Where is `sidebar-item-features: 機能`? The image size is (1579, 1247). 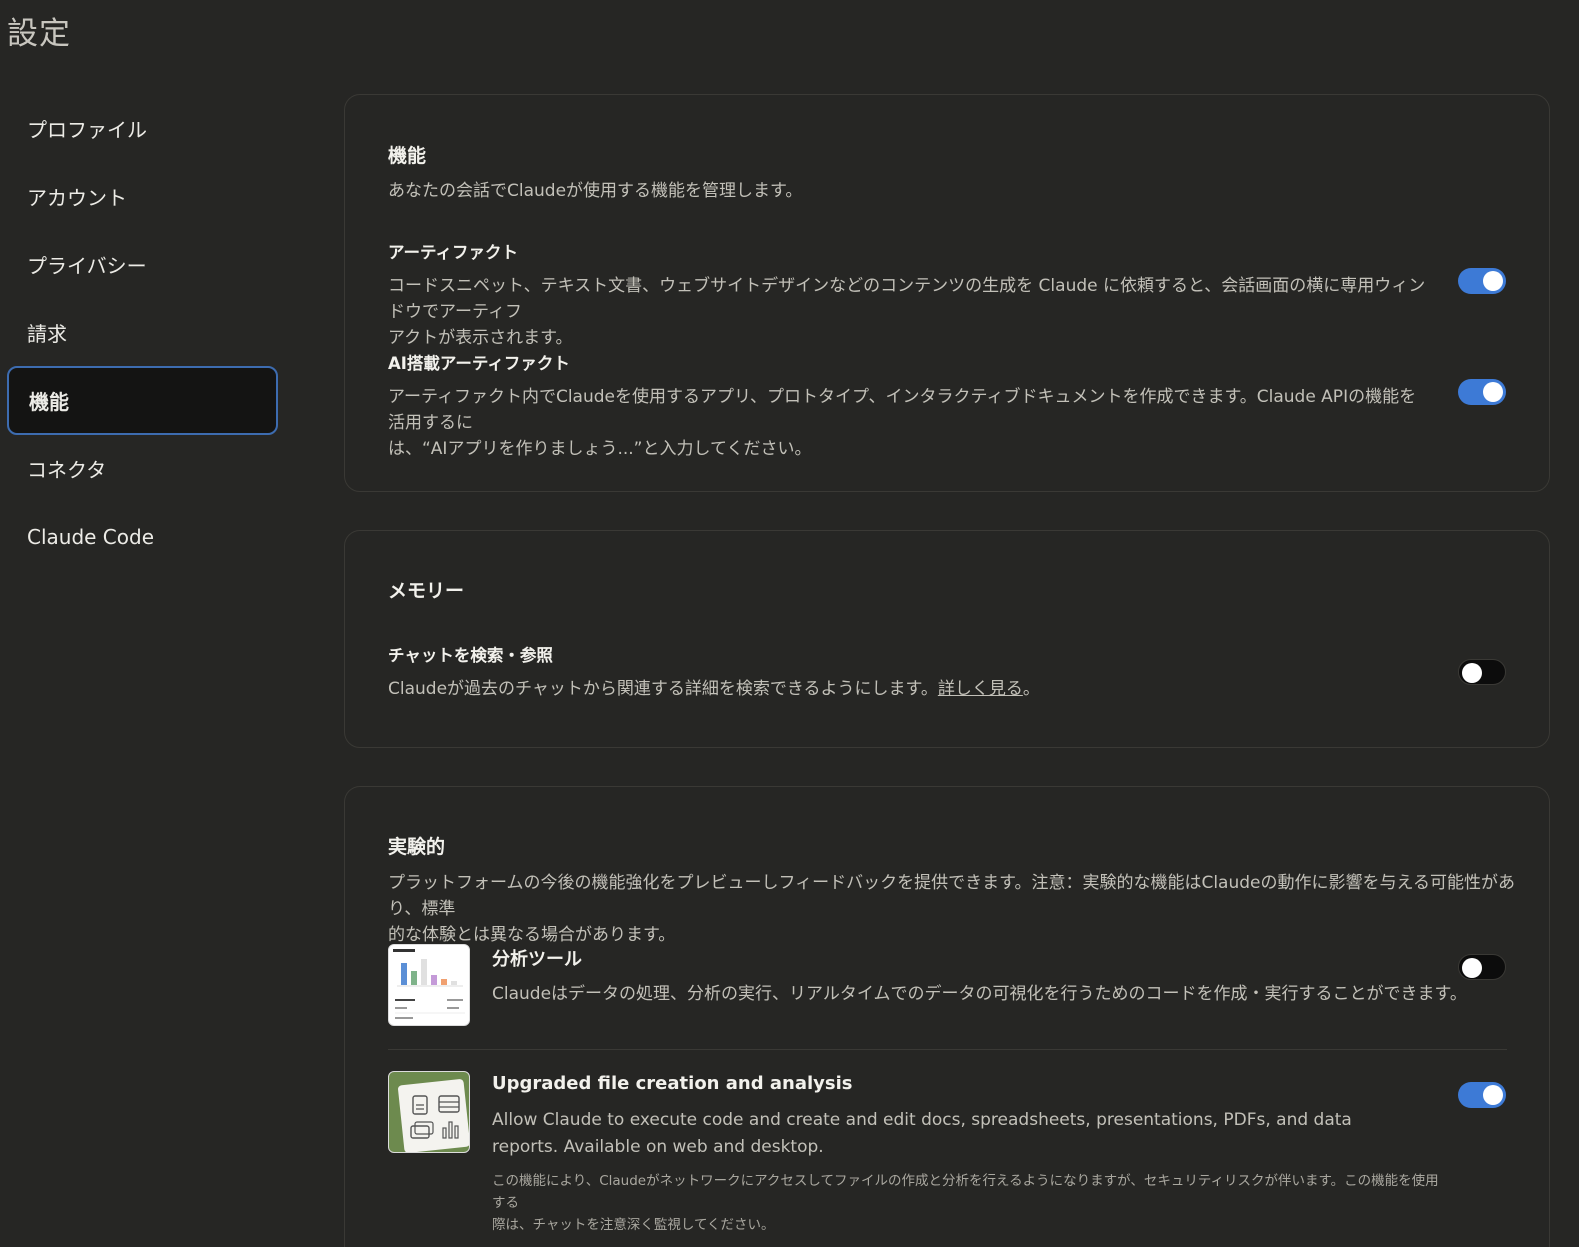
sidebar-item-features: 機能 is located at coordinates (142, 400).